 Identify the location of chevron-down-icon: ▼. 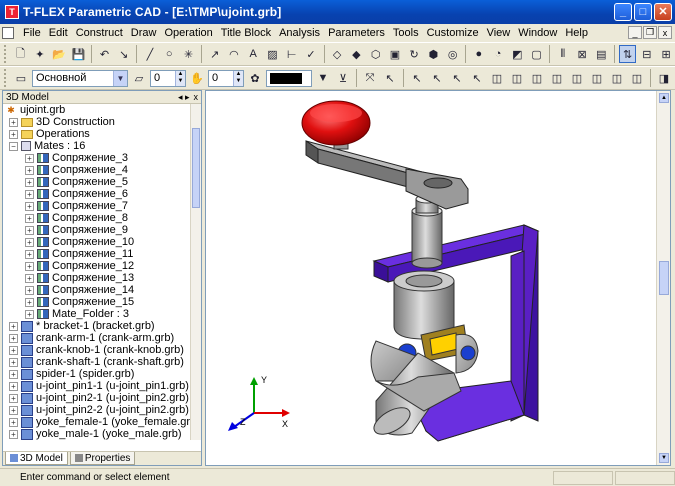
(120, 78).